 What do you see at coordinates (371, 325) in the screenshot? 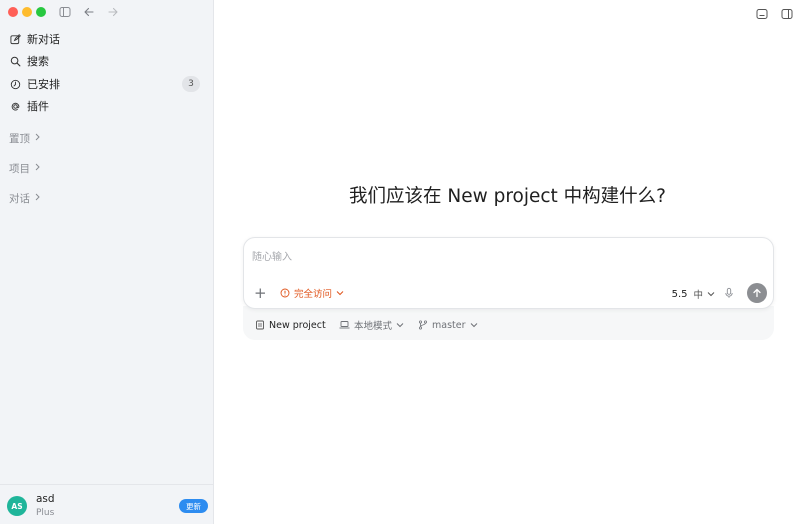
I see `mode-selector: 本地模式` at bounding box center [371, 325].